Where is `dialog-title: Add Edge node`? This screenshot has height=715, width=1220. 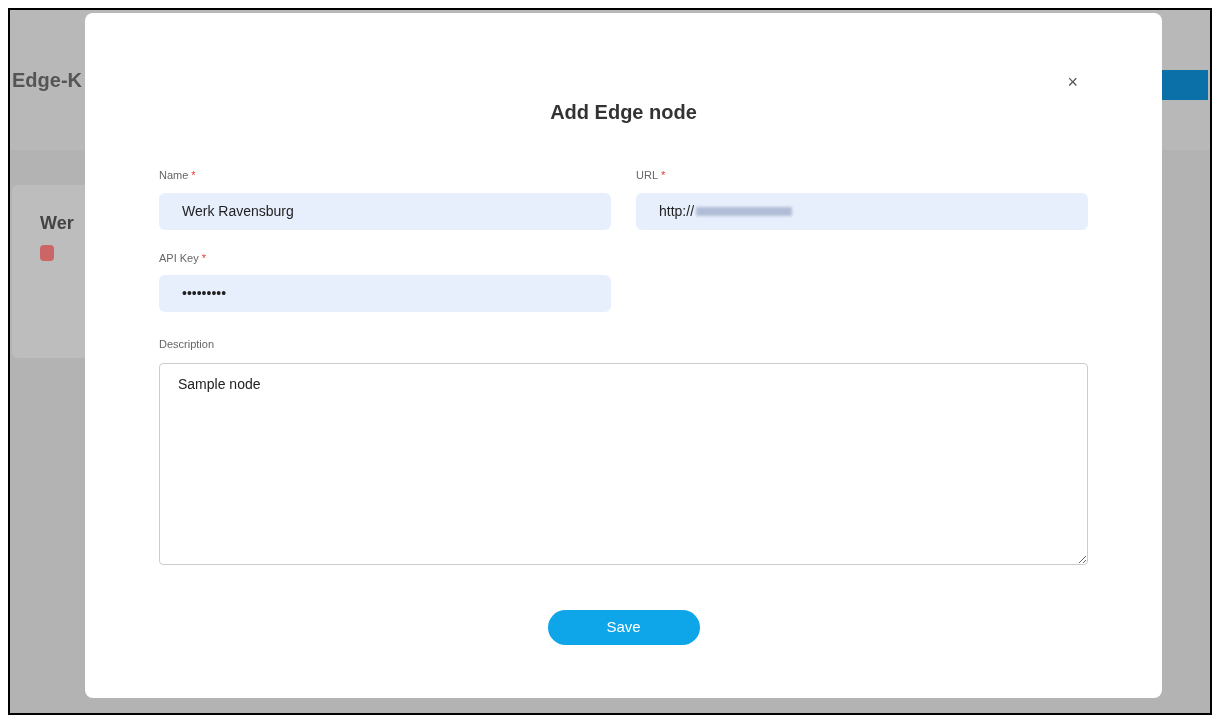
dialog-title: Add Edge node is located at coordinates (623, 112).